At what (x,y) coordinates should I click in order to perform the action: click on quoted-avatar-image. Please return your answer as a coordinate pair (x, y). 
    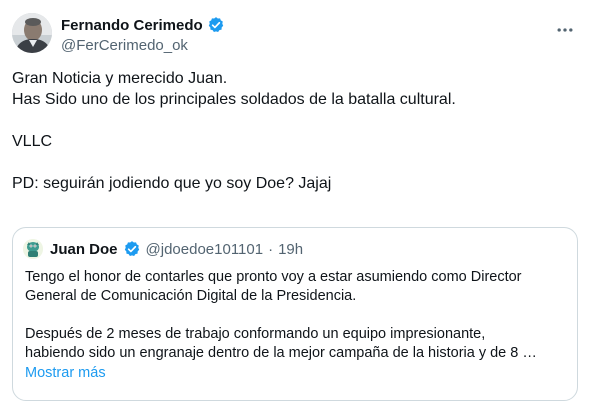
    Looking at the image, I should click on (33, 249).